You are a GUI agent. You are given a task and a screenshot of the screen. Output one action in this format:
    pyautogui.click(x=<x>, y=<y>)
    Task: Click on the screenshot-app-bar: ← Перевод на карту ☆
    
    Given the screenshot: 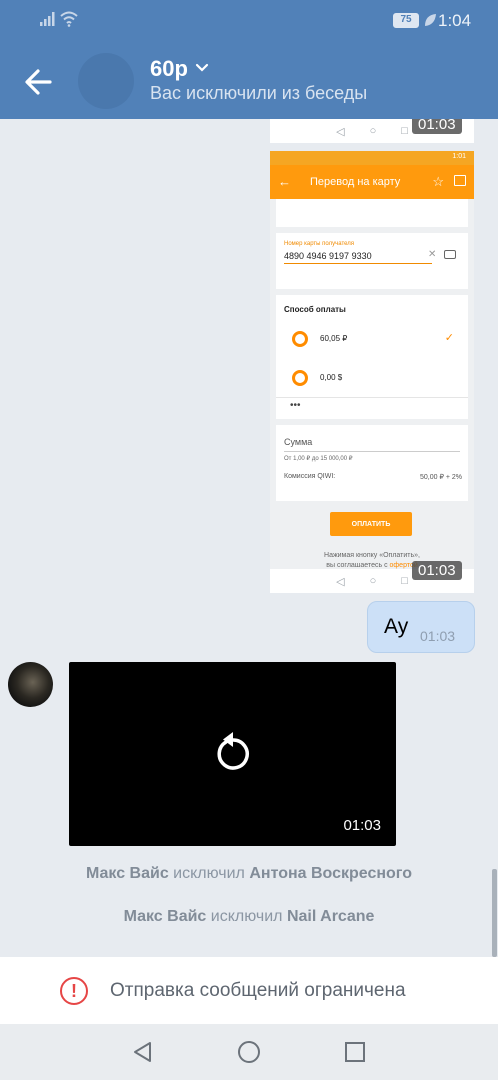 What is the action you would take?
    pyautogui.click(x=372, y=182)
    